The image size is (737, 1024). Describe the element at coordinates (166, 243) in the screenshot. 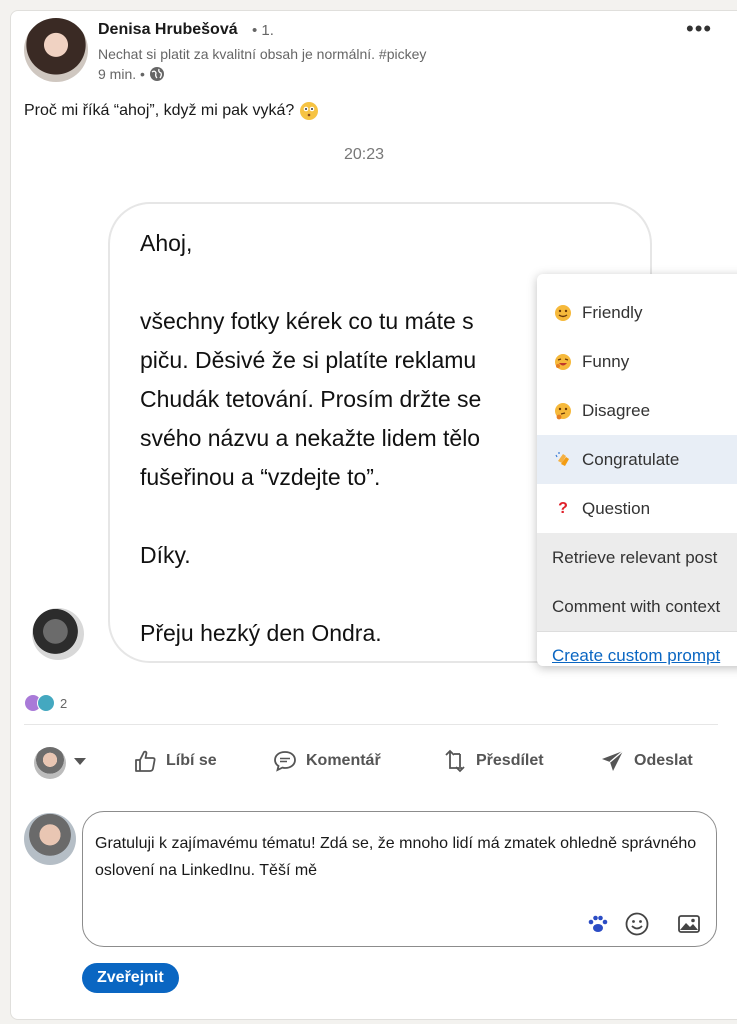

I see `message-line: Ahoj,` at that location.